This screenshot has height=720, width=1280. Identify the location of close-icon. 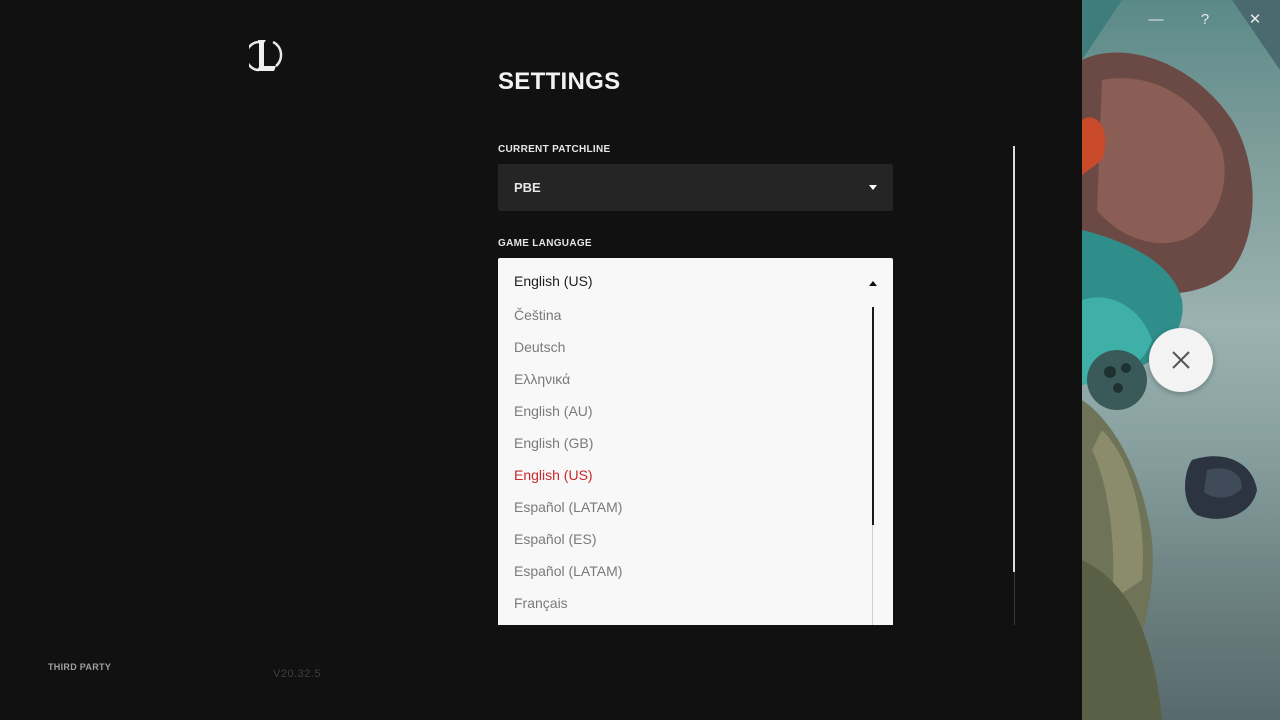
(1181, 360).